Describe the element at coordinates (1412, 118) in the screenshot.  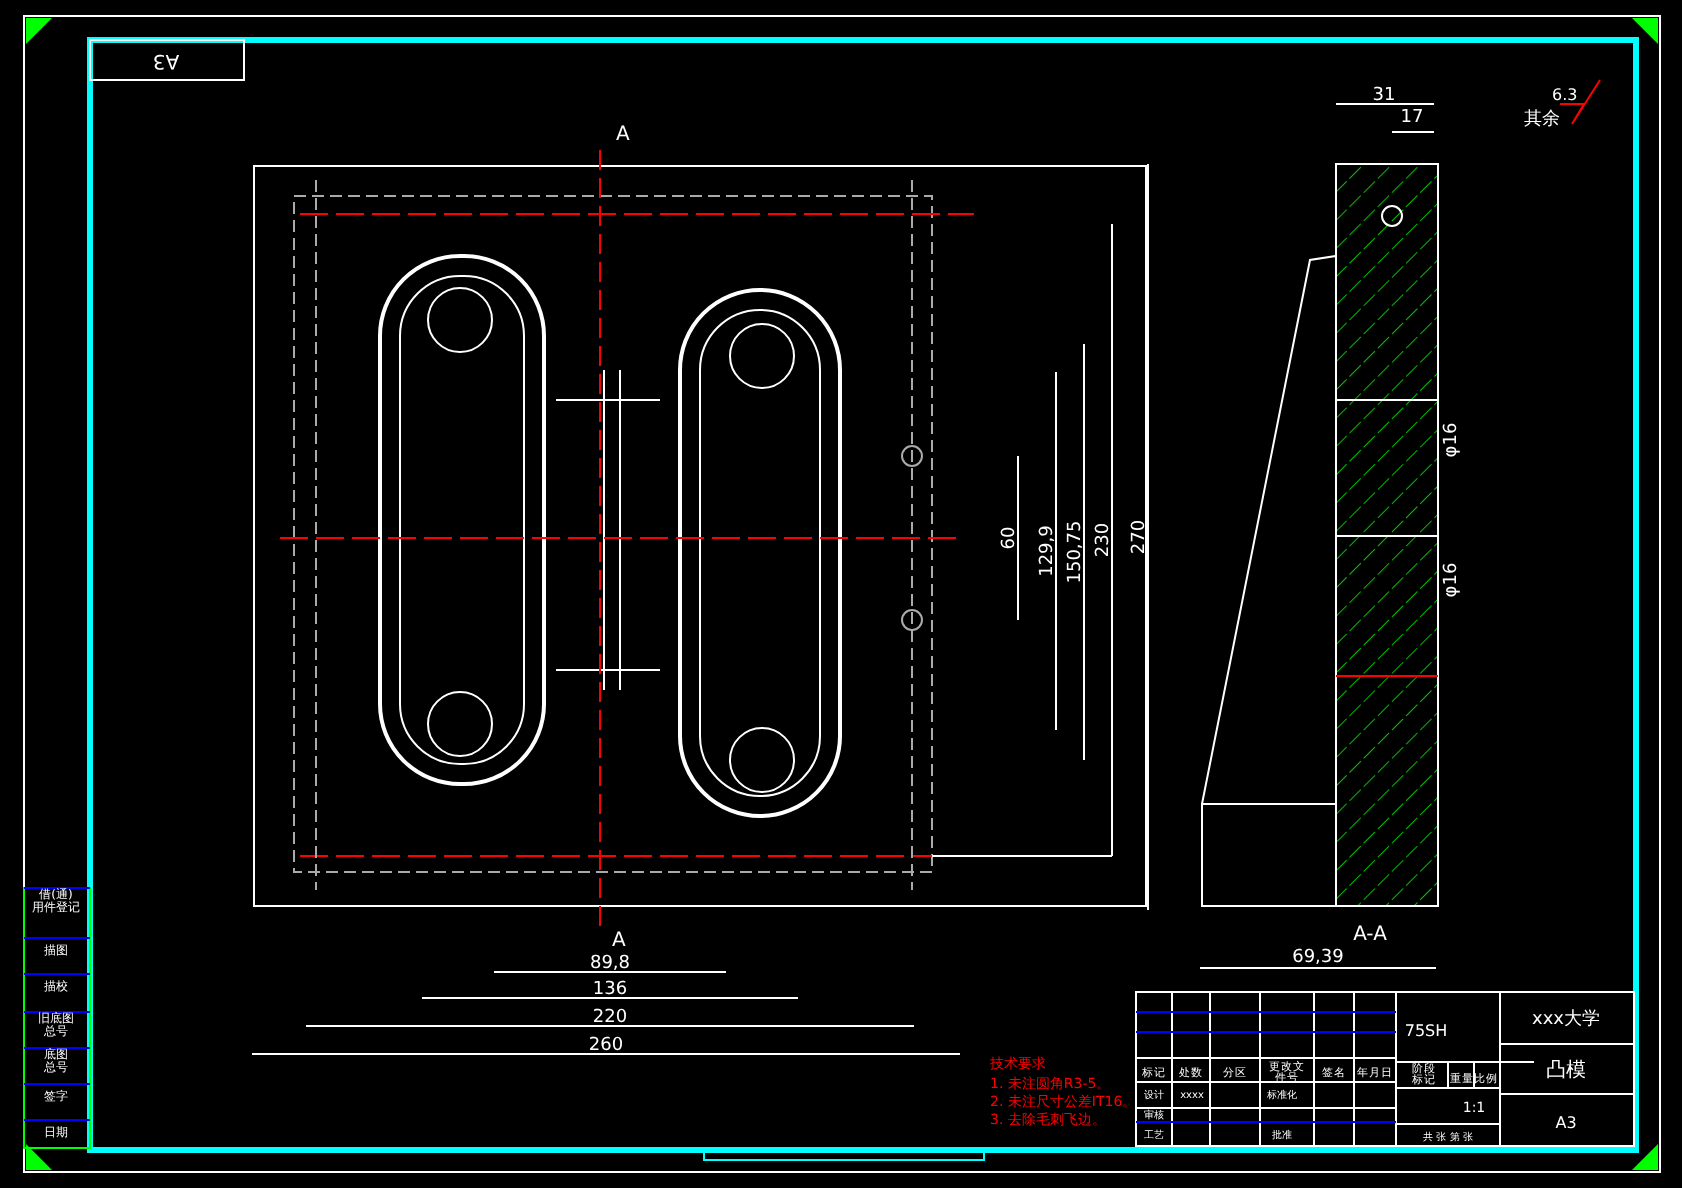
I see `dimension-value: 17` at that location.